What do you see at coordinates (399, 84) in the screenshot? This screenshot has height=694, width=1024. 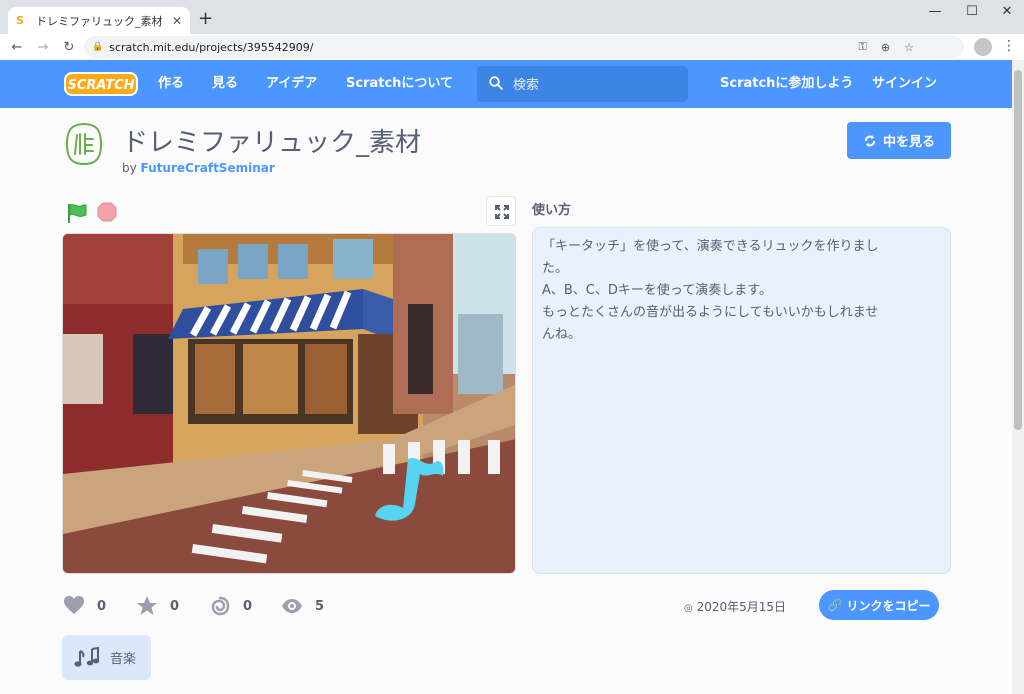 I see `nav-about: Scratchについて` at bounding box center [399, 84].